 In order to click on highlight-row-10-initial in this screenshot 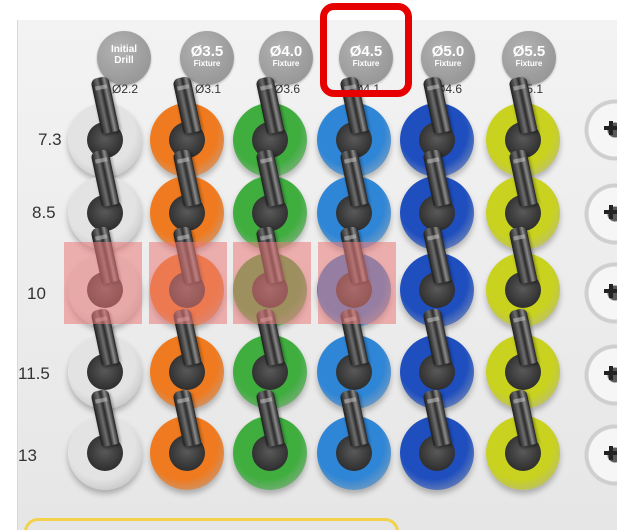, I will do `click(103, 283)`.